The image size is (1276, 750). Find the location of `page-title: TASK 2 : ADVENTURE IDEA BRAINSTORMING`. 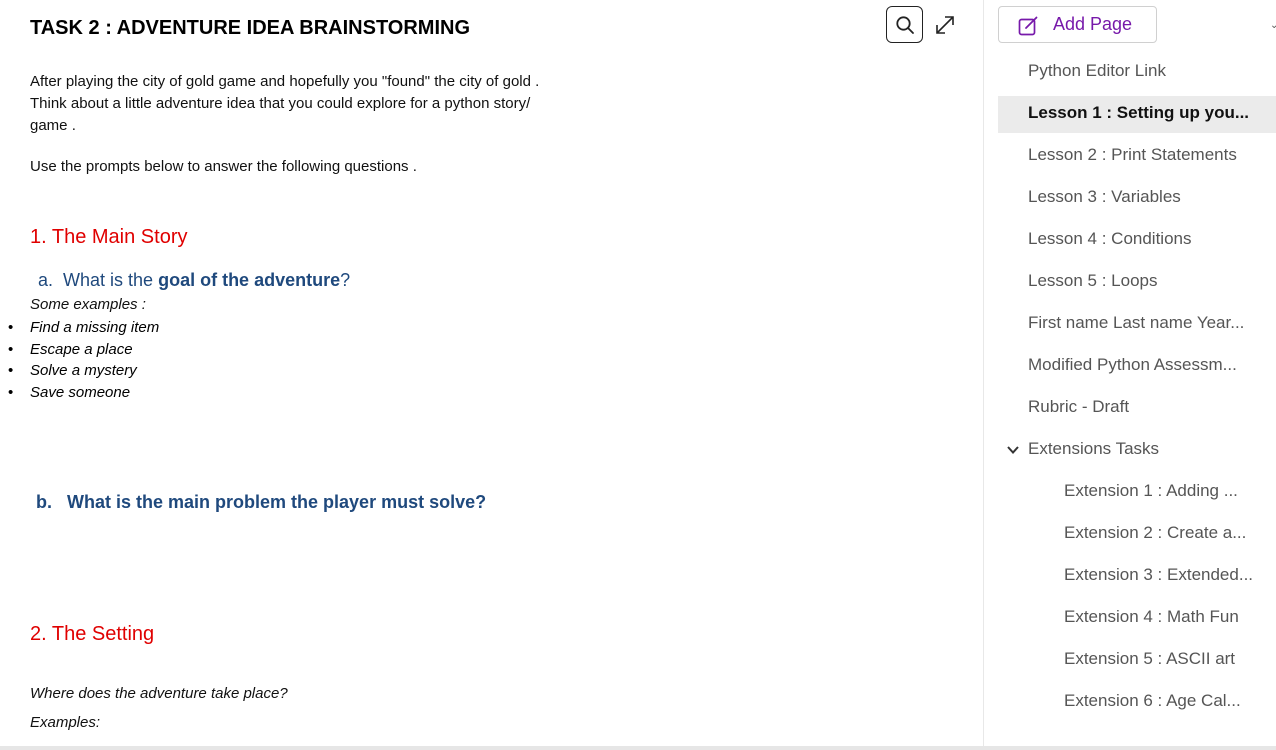

page-title: TASK 2 : ADVENTURE IDEA BRAINSTORMING is located at coordinates (250, 28).